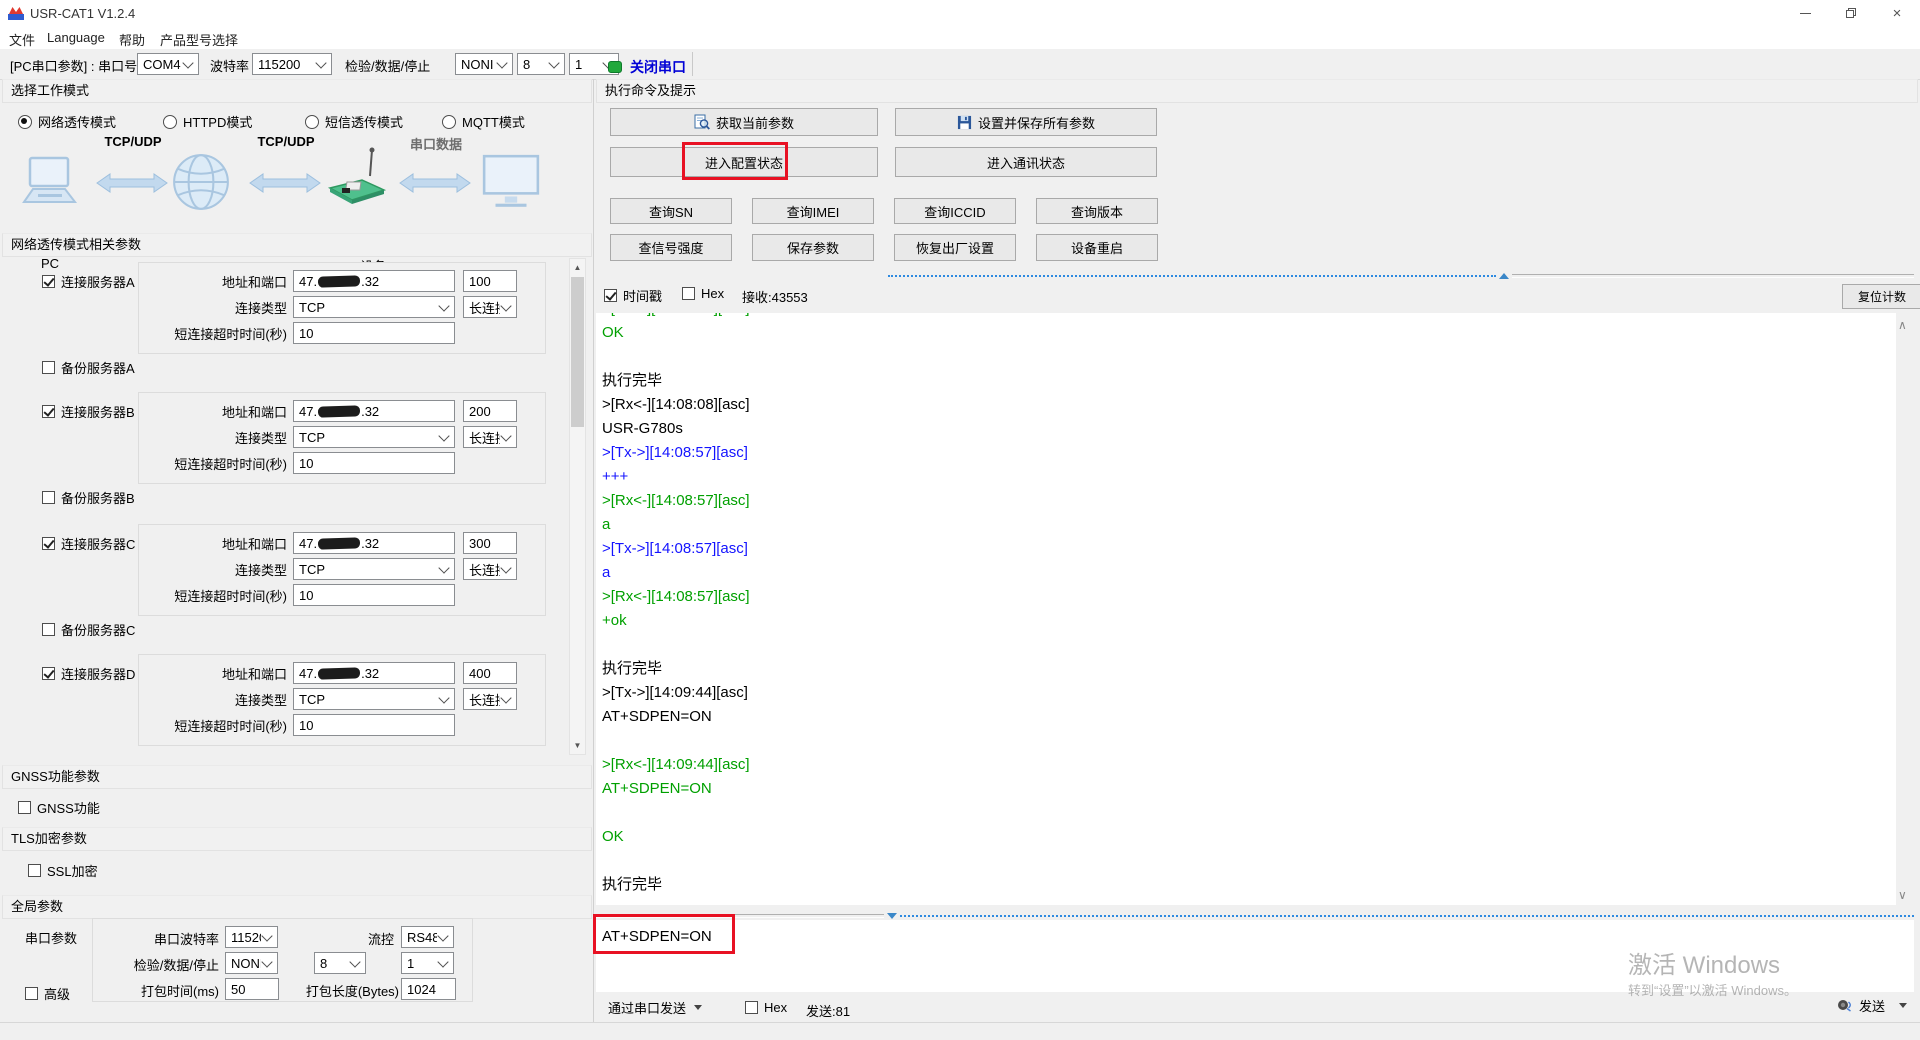 Image resolution: width=1920 pixels, height=1040 pixels. I want to click on serial-baud-label: 串口波特率, so click(186, 939).